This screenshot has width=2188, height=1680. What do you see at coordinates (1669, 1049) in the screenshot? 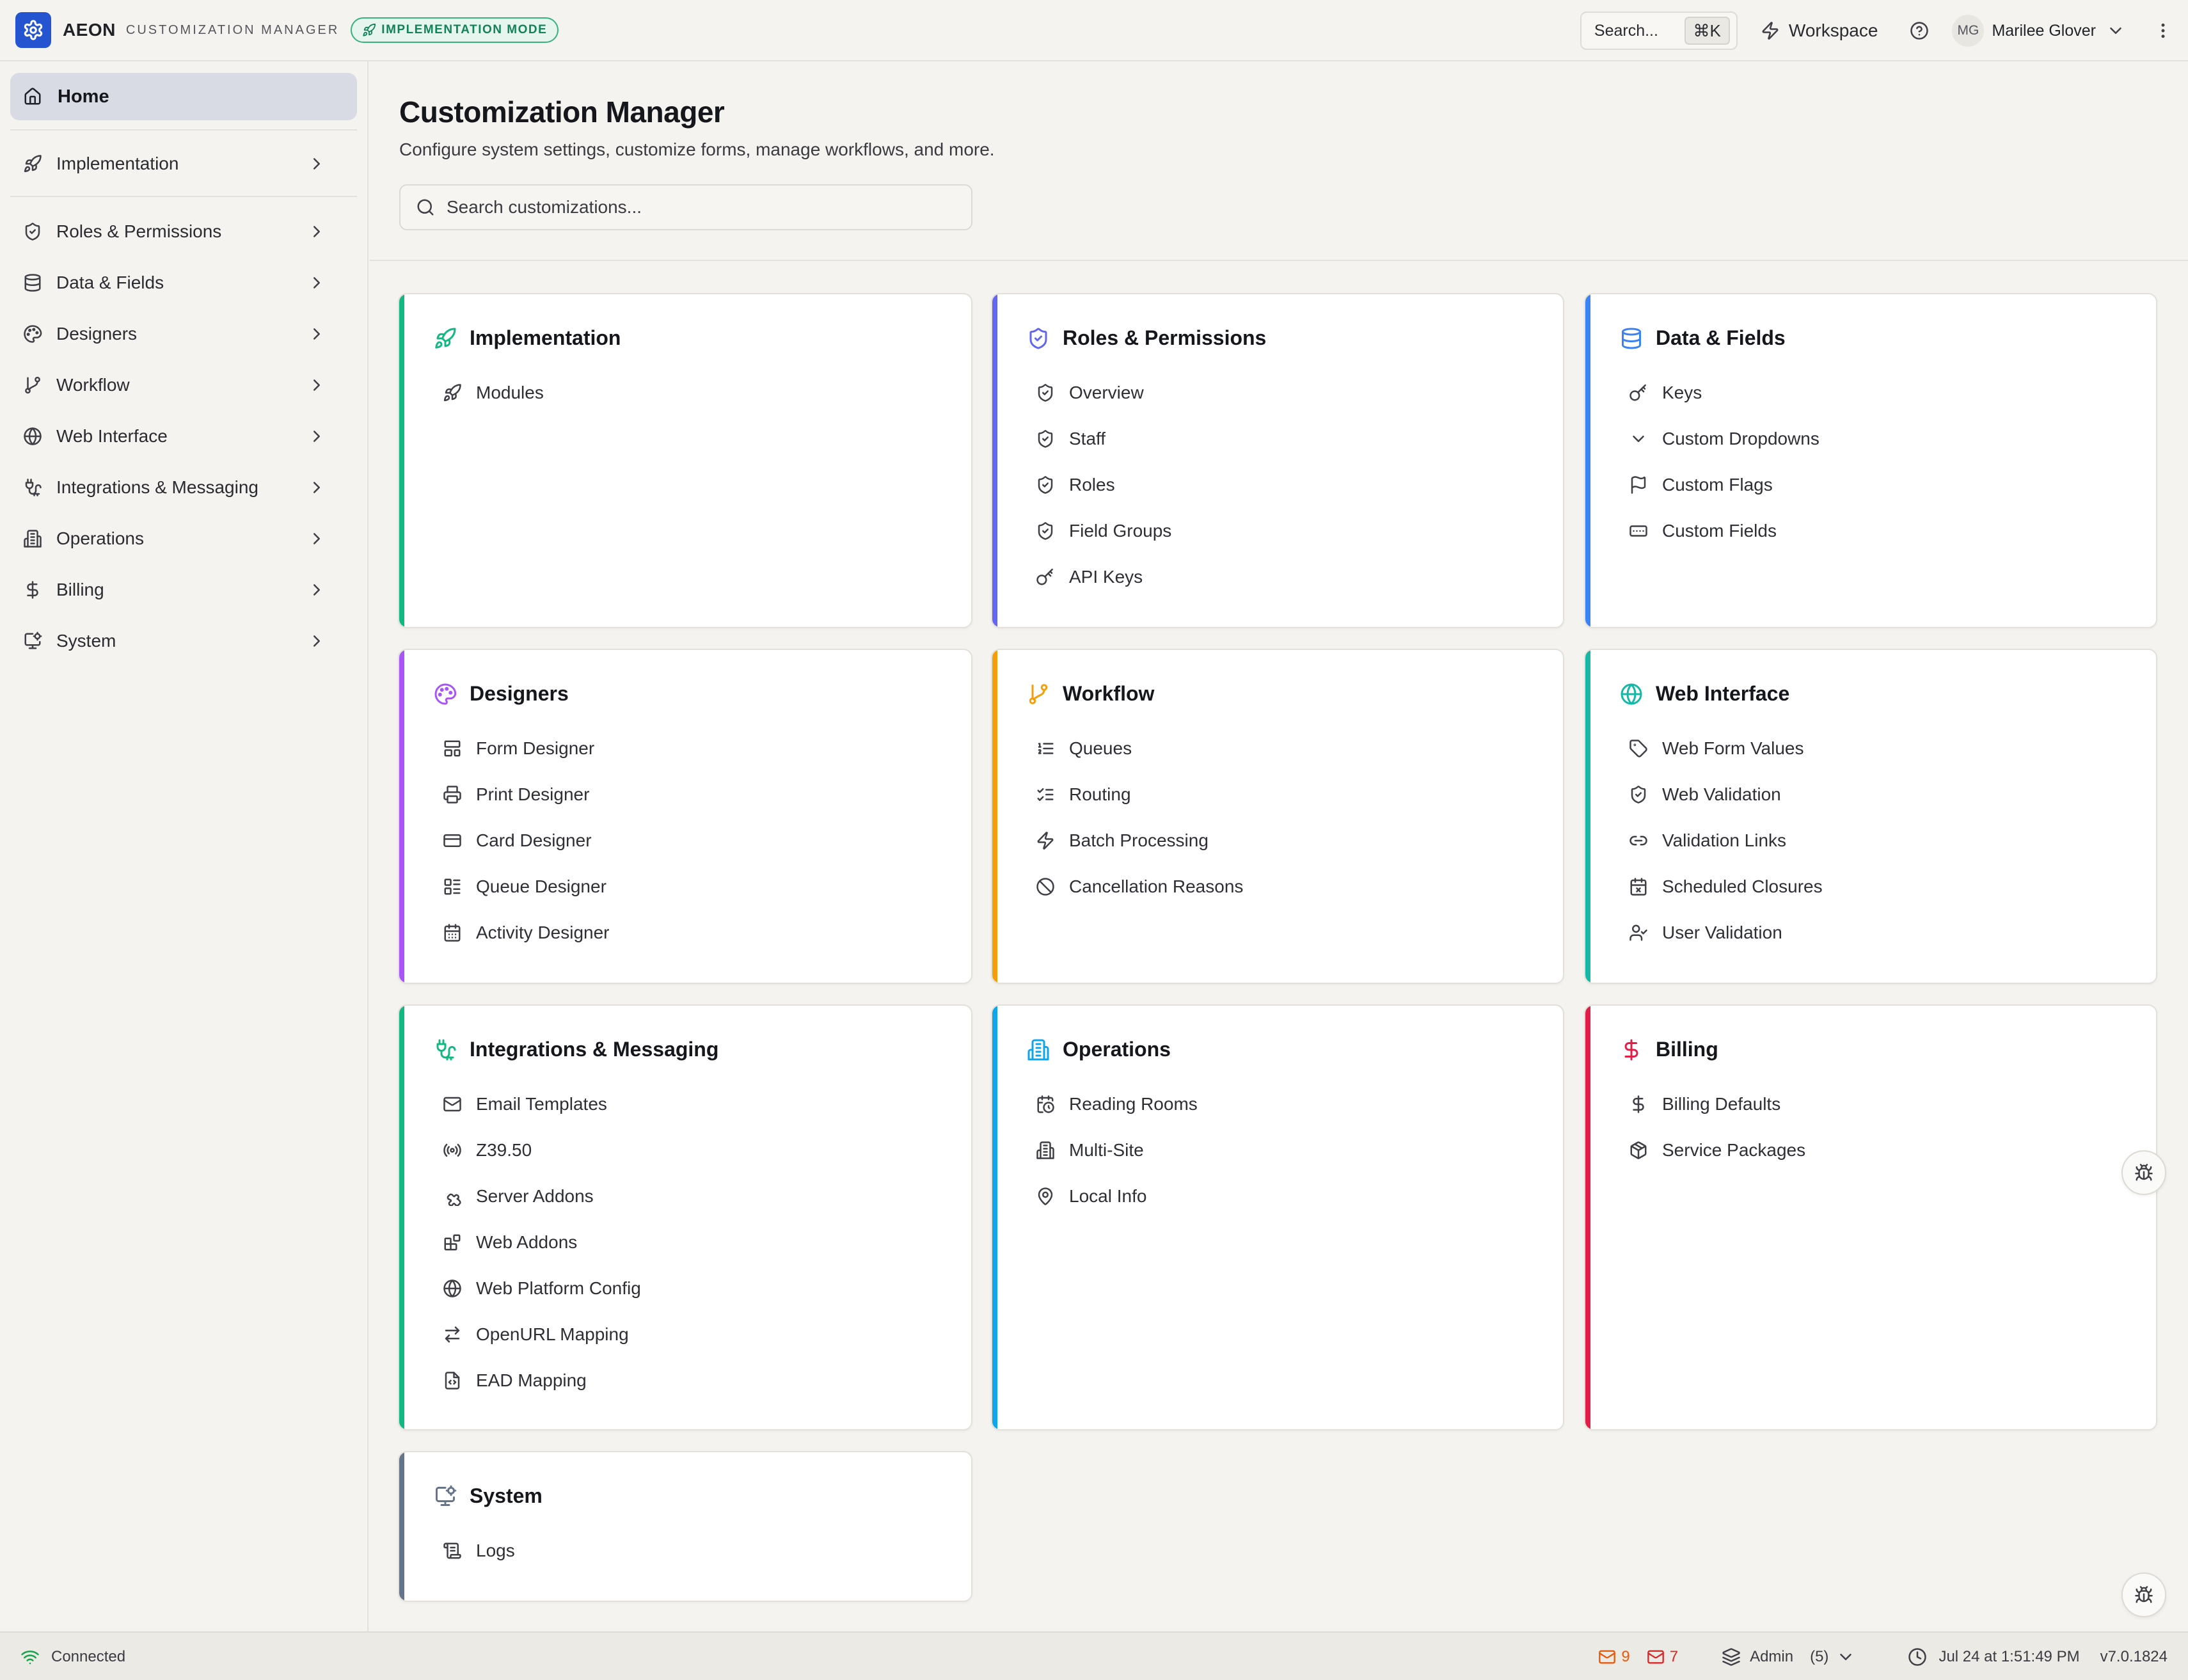
I see `card-header: Billing` at bounding box center [1669, 1049].